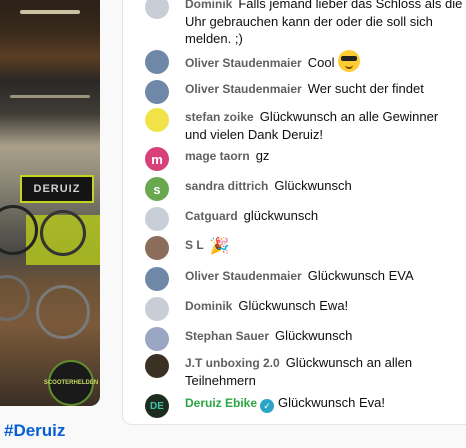  I want to click on author-name: Stephan Sauer, so click(227, 336).